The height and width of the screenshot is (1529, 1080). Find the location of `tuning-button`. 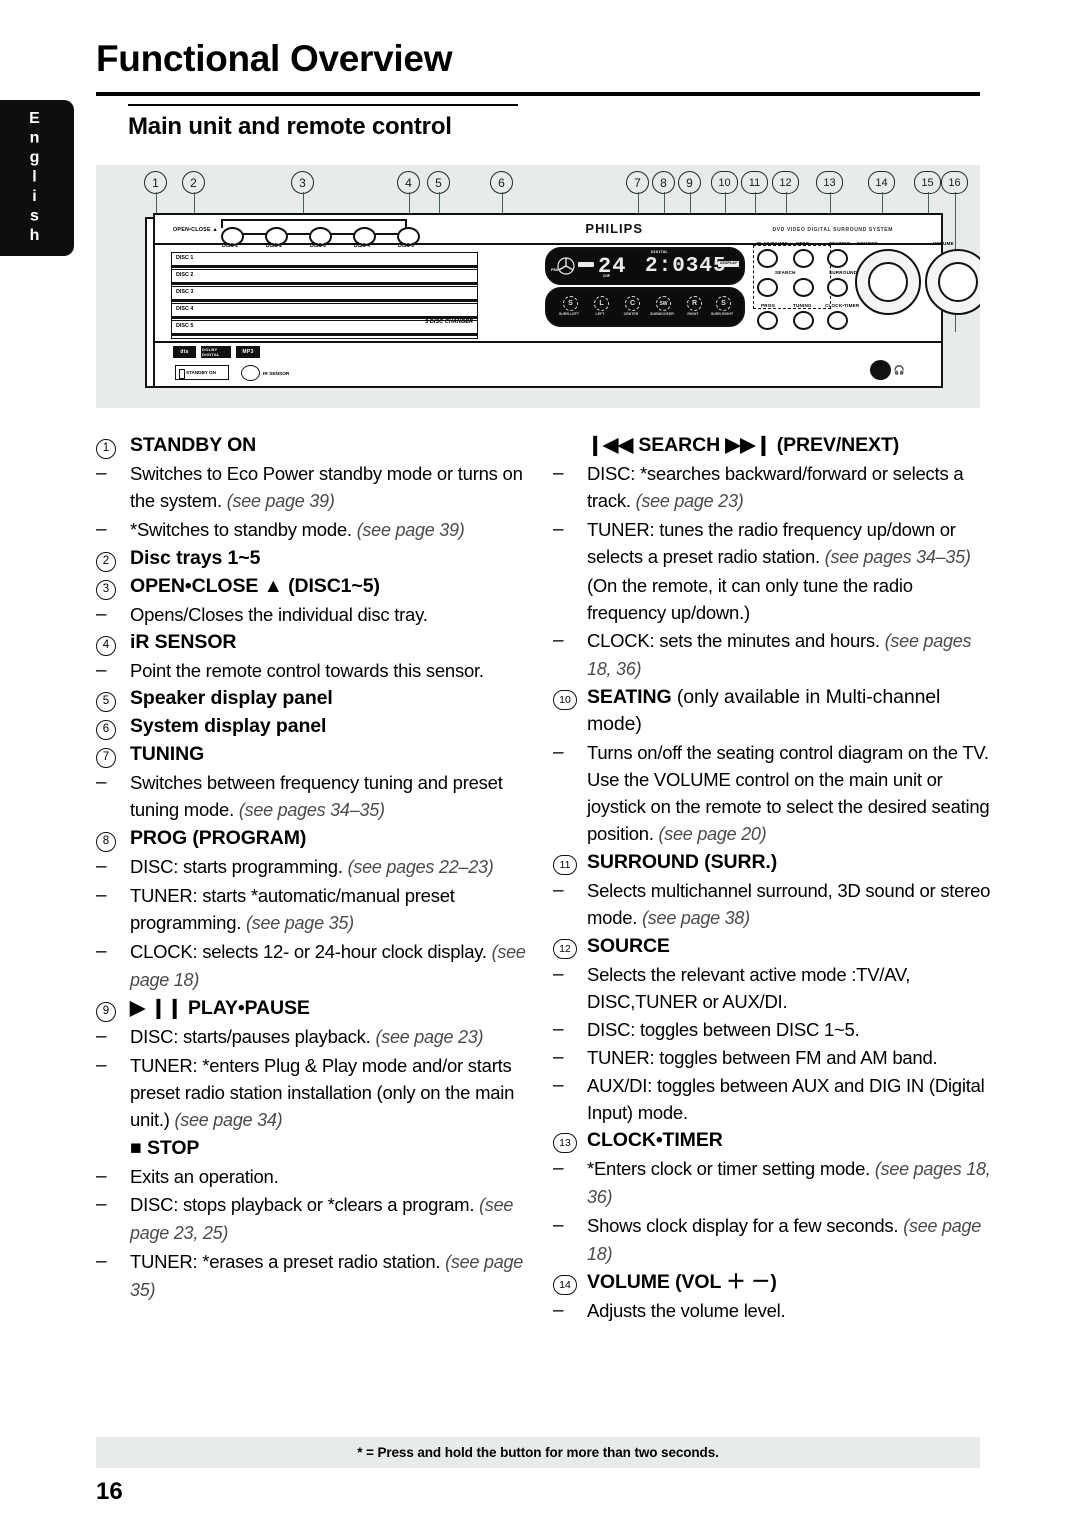

tuning-button is located at coordinates (803, 320).